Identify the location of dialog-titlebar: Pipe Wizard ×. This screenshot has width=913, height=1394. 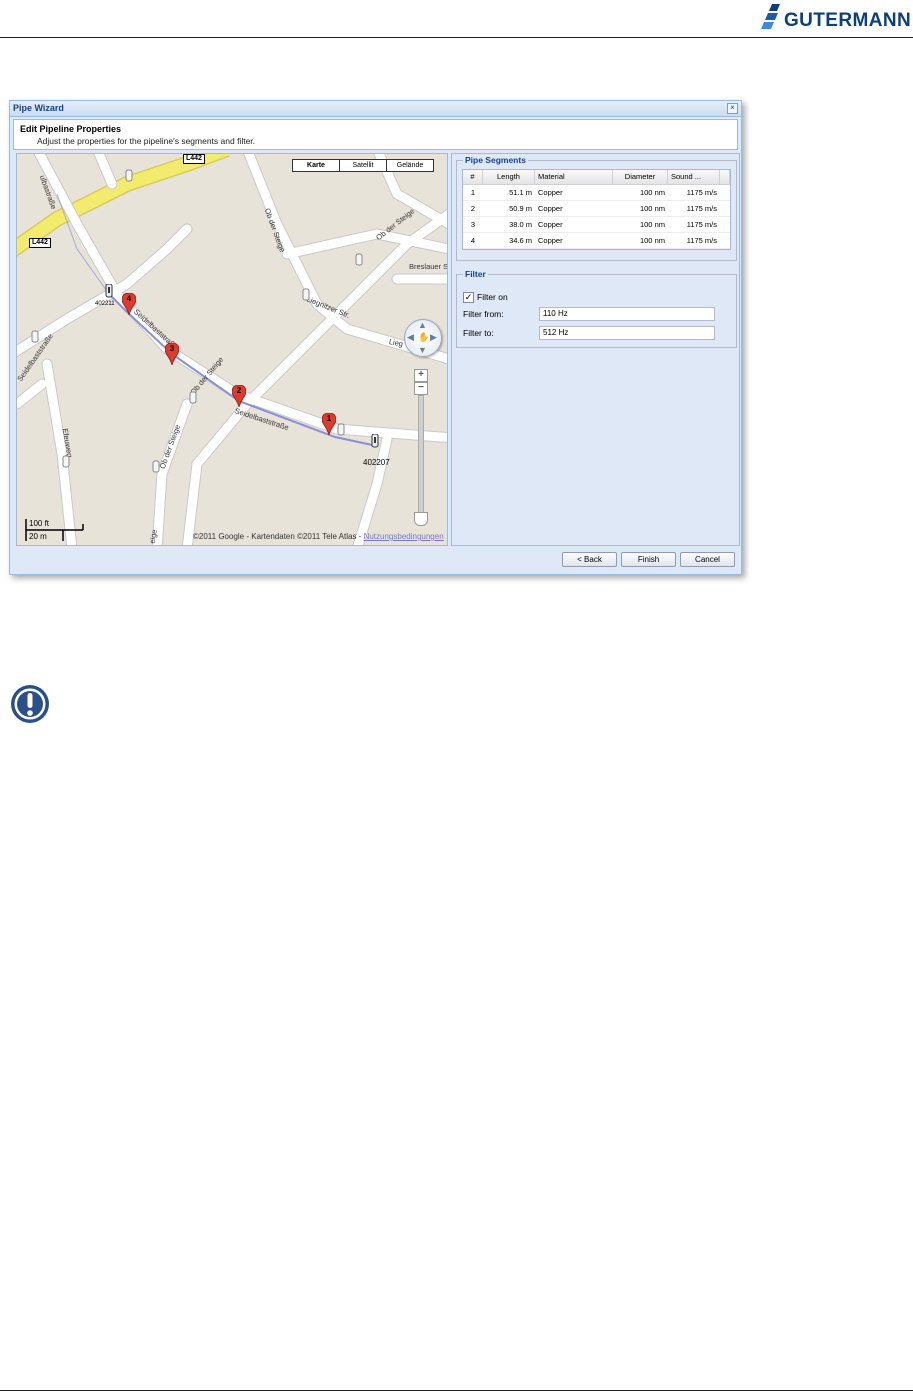
(375, 109).